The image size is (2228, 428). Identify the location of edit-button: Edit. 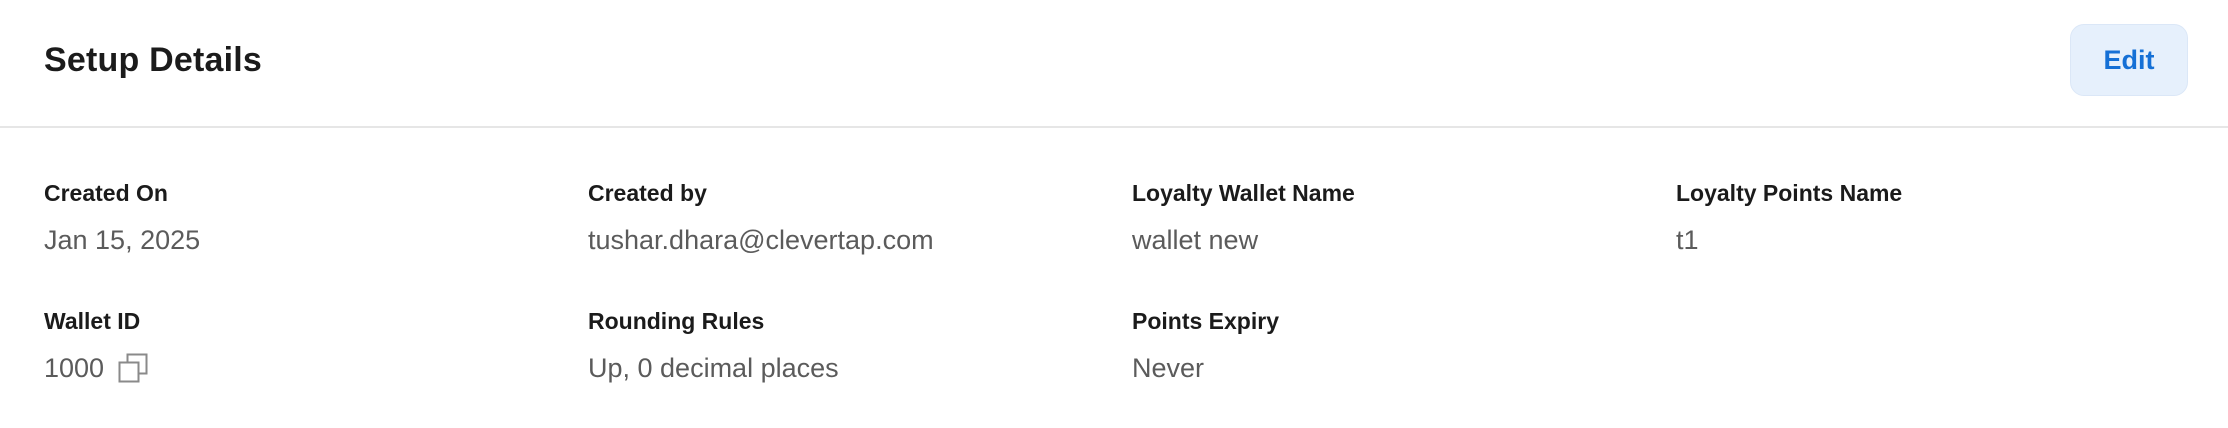
(2129, 60).